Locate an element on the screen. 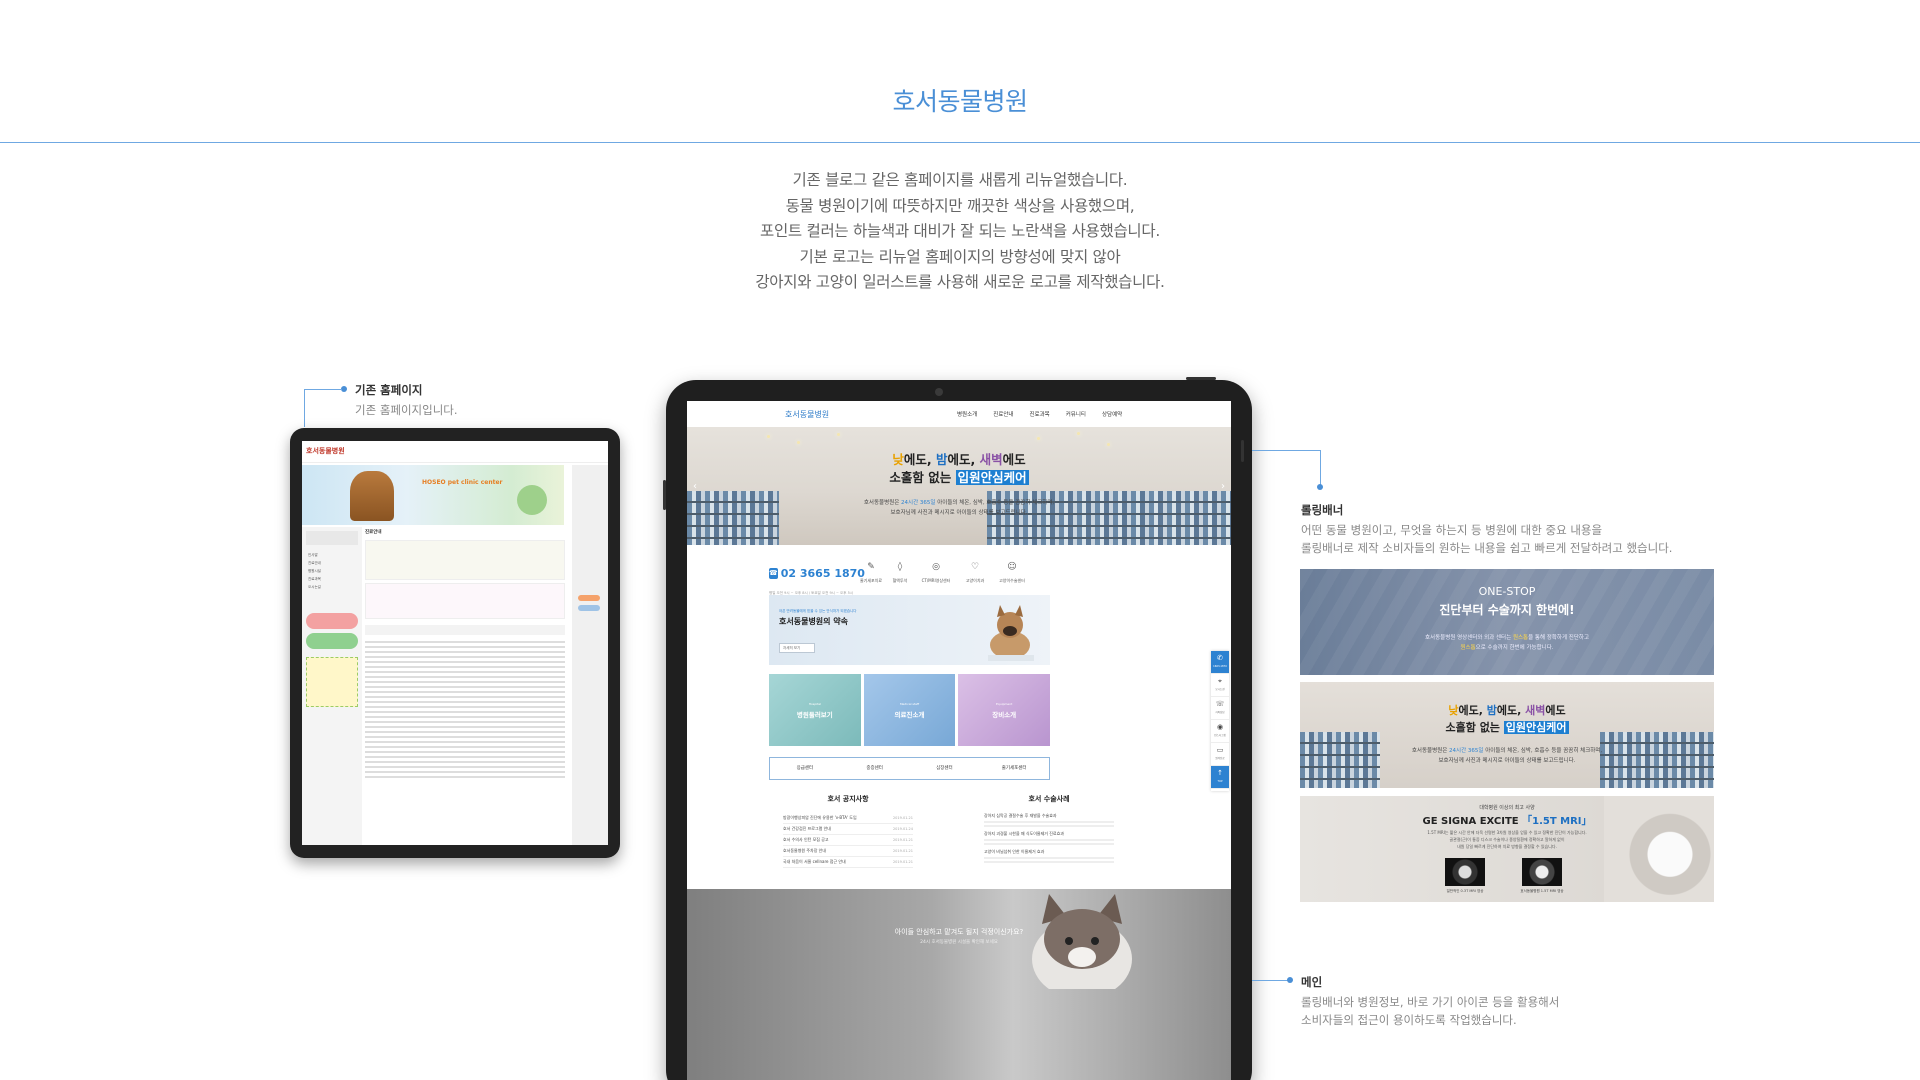 This screenshot has height=1080, width=1920. card-label: 병원둘러보기 is located at coordinates (814, 715).